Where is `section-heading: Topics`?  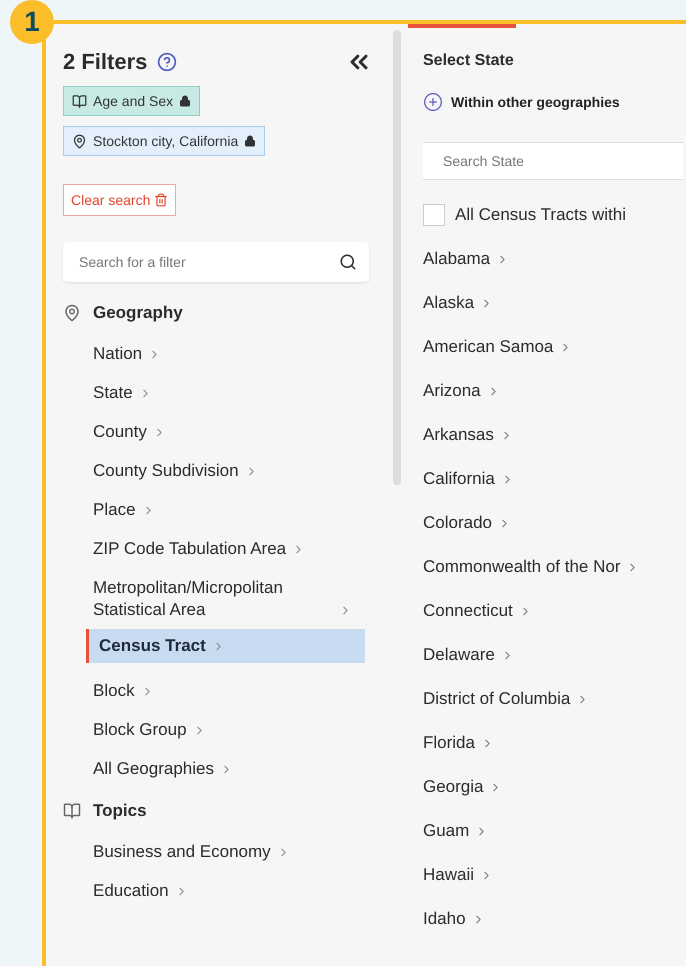
section-heading: Topics is located at coordinates (120, 811).